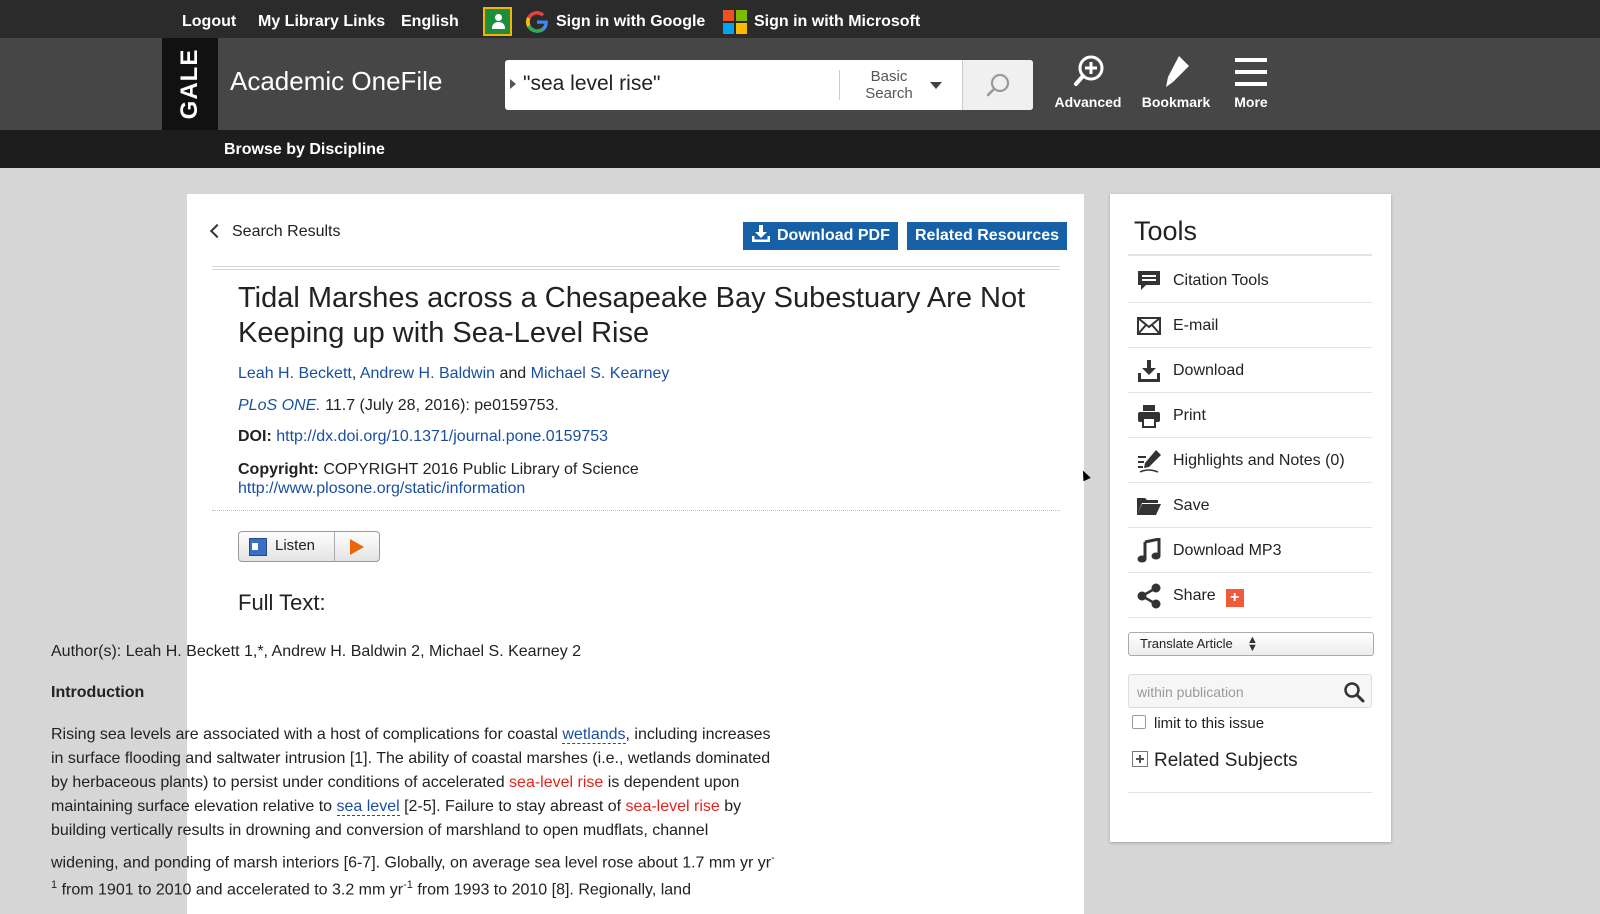 This screenshot has height=914, width=1600. What do you see at coordinates (336, 81) in the screenshot?
I see `app-title: Academic OneFile` at bounding box center [336, 81].